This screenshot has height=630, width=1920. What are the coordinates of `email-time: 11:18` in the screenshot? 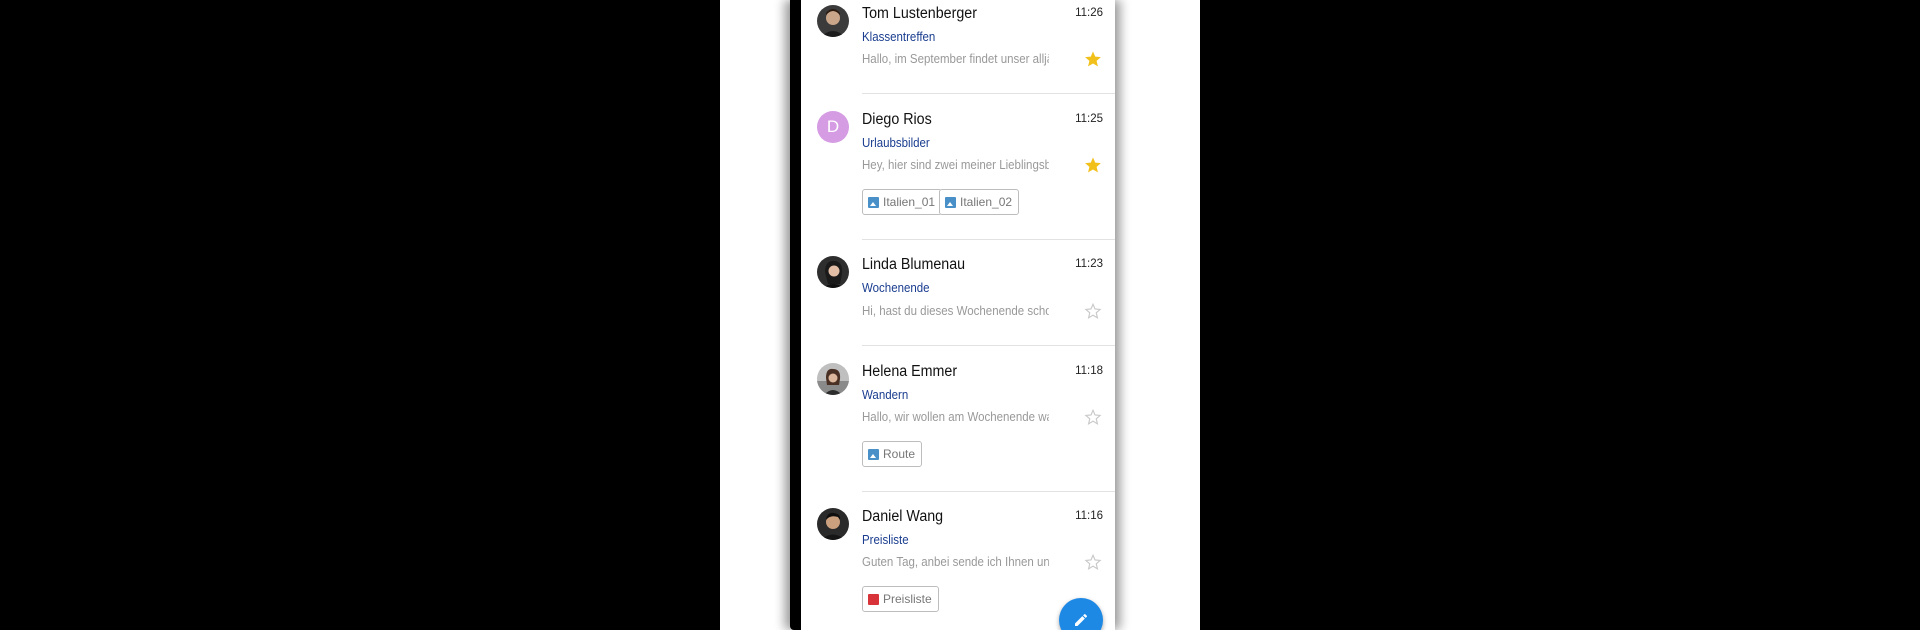 It's located at (1089, 371).